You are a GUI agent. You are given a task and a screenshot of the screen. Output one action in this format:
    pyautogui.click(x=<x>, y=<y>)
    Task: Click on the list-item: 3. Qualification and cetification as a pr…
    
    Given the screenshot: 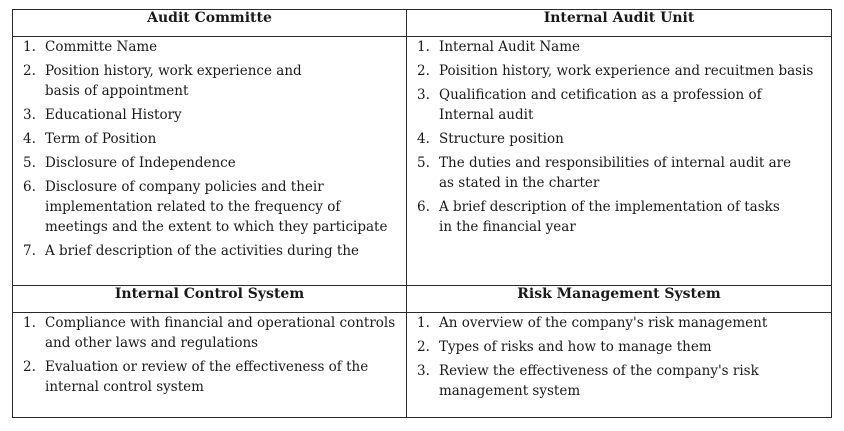 What is the action you would take?
    pyautogui.click(x=619, y=105)
    